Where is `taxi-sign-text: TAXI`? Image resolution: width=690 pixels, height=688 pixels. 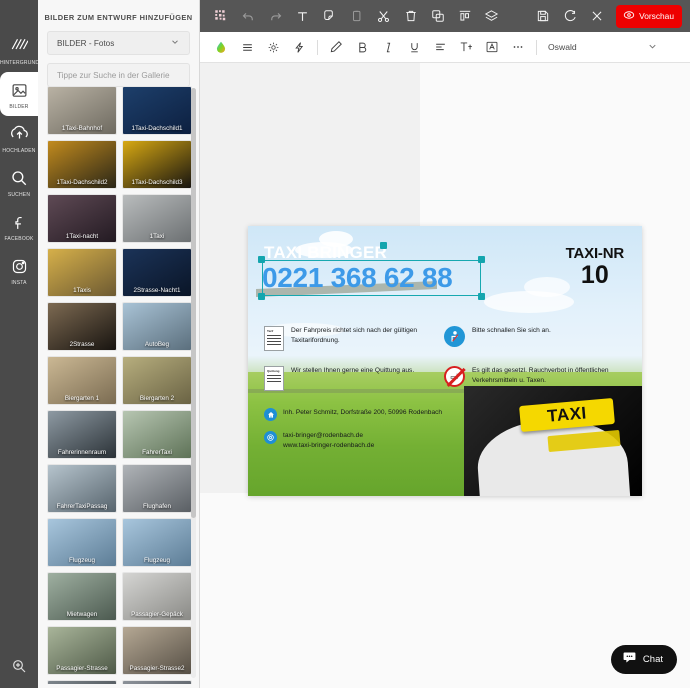 taxi-sign-text: TAXI is located at coordinates (567, 414).